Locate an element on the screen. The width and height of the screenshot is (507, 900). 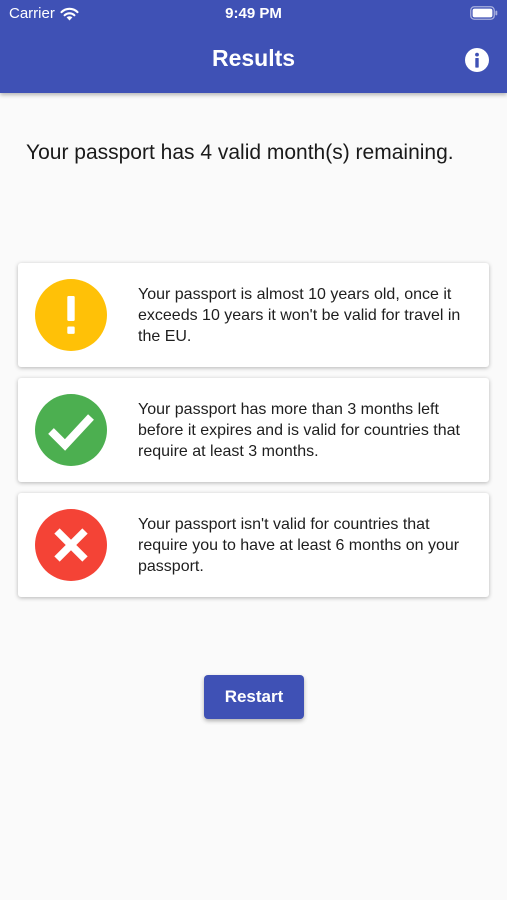
page-title: Results is located at coordinates (253, 58).